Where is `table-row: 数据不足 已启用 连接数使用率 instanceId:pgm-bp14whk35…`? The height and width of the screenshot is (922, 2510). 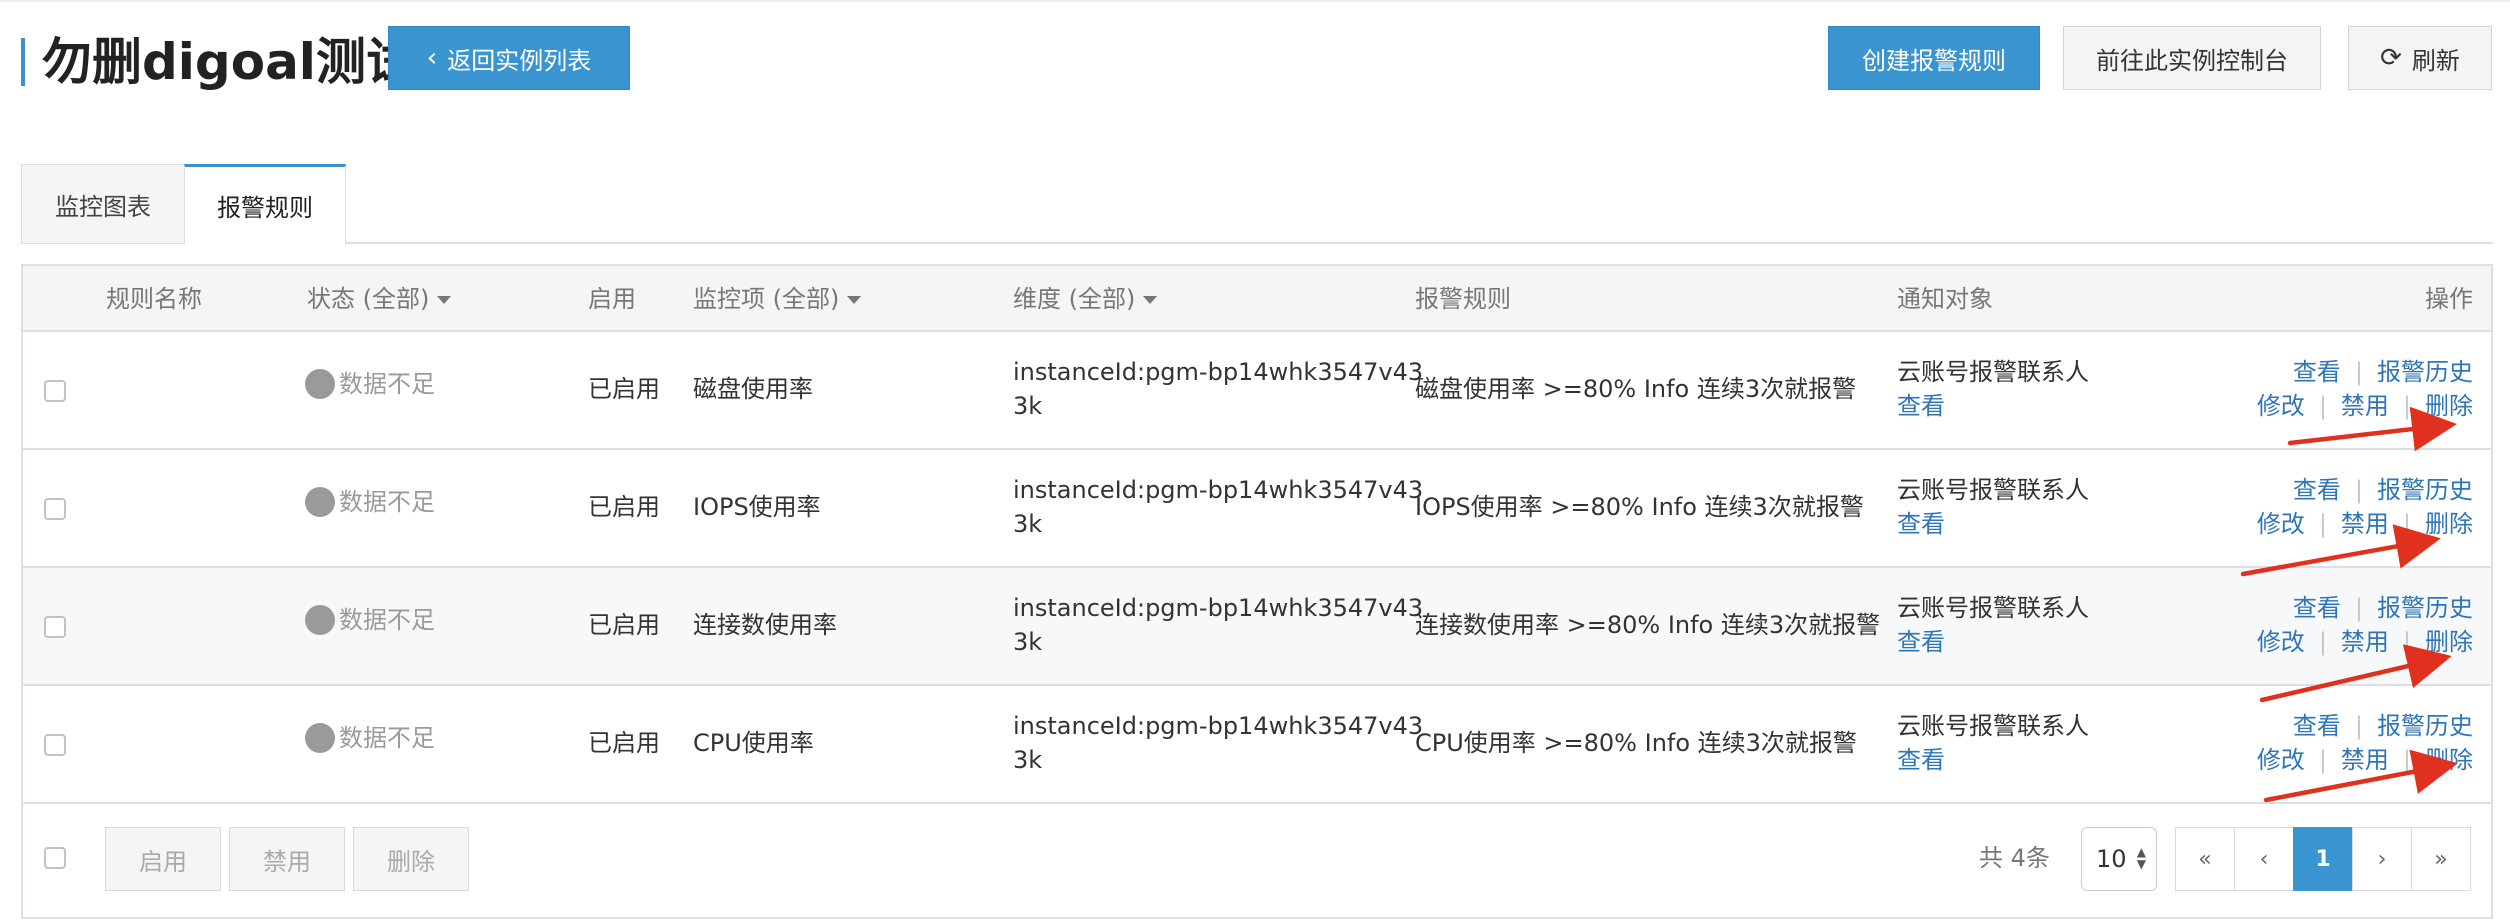
table-row: 数据不足 已启用 连接数使用率 instanceId:pgm-bp14whk35… is located at coordinates (1257, 627).